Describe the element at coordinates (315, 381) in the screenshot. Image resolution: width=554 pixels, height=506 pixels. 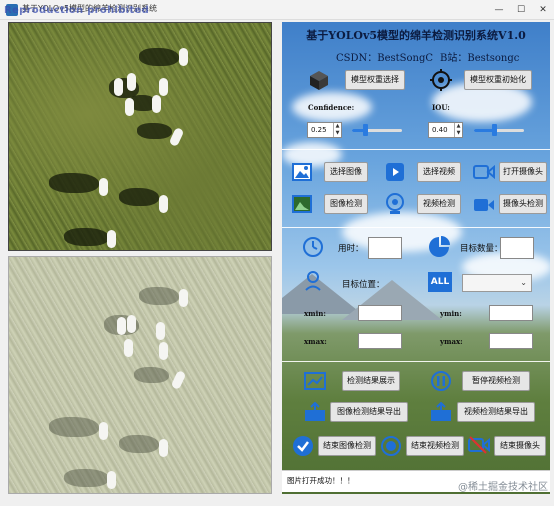
I see `line-chart-icon` at that location.